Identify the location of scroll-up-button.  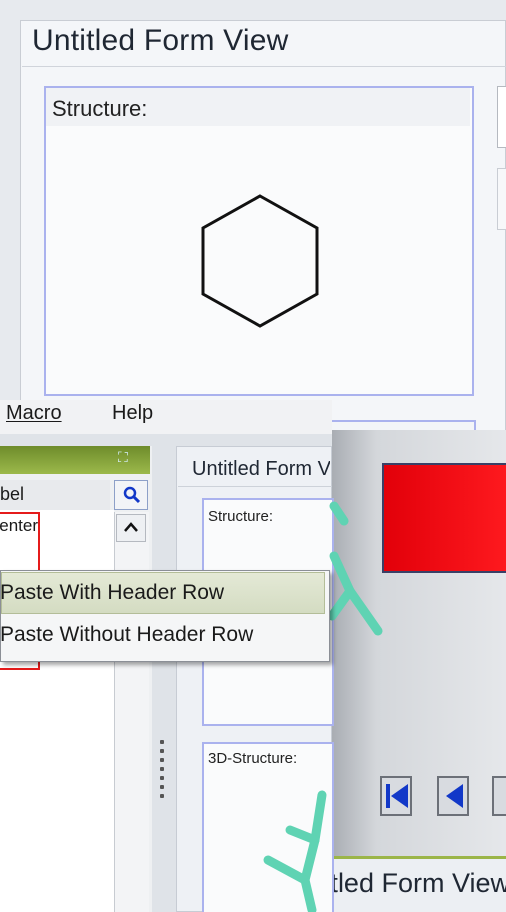
(131, 528).